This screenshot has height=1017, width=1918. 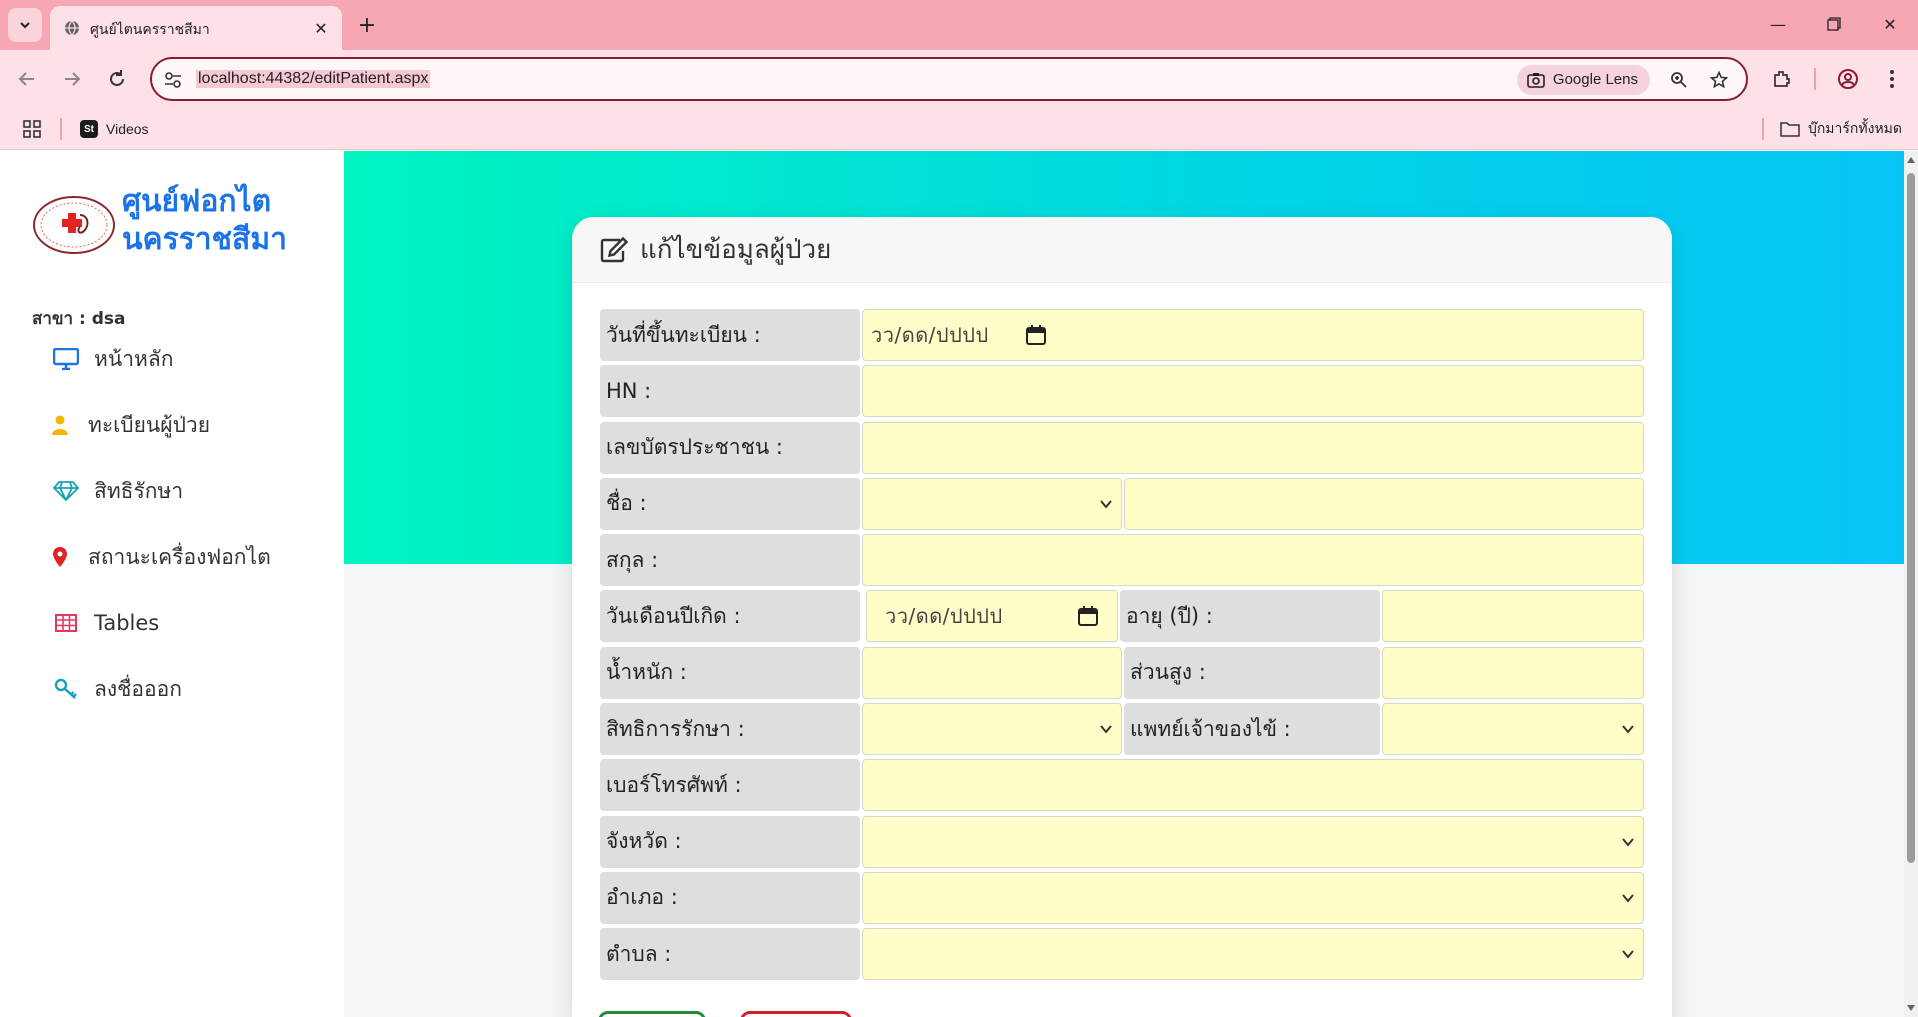 I want to click on name-prefix-select, so click(x=992, y=503).